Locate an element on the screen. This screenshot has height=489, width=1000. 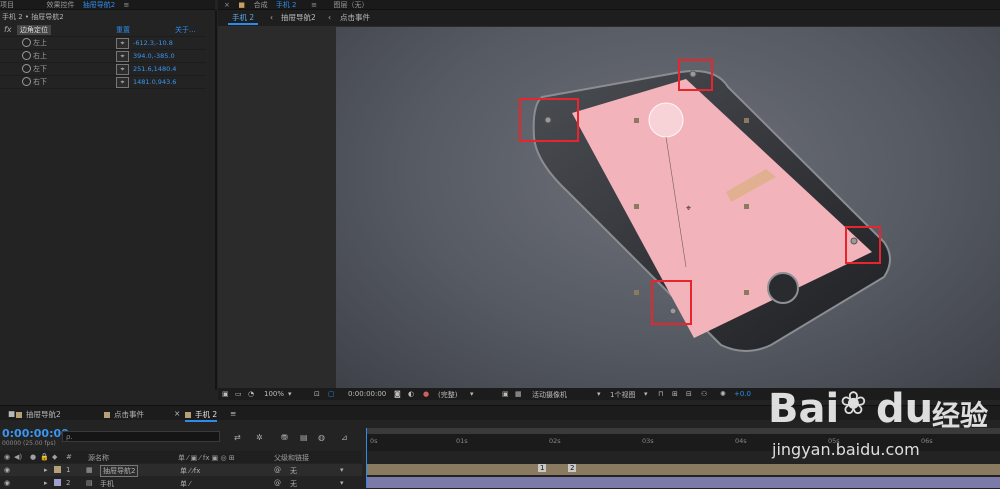
breadcrumb-item: 点击事件 is located at coordinates (355, 18).